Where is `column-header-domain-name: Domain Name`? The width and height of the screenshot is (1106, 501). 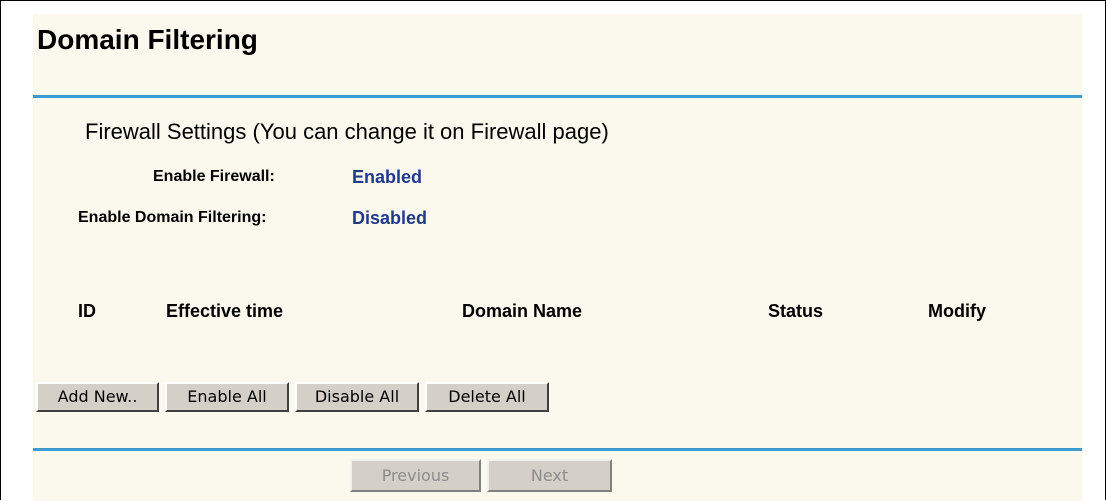 column-header-domain-name: Domain Name is located at coordinates (522, 311).